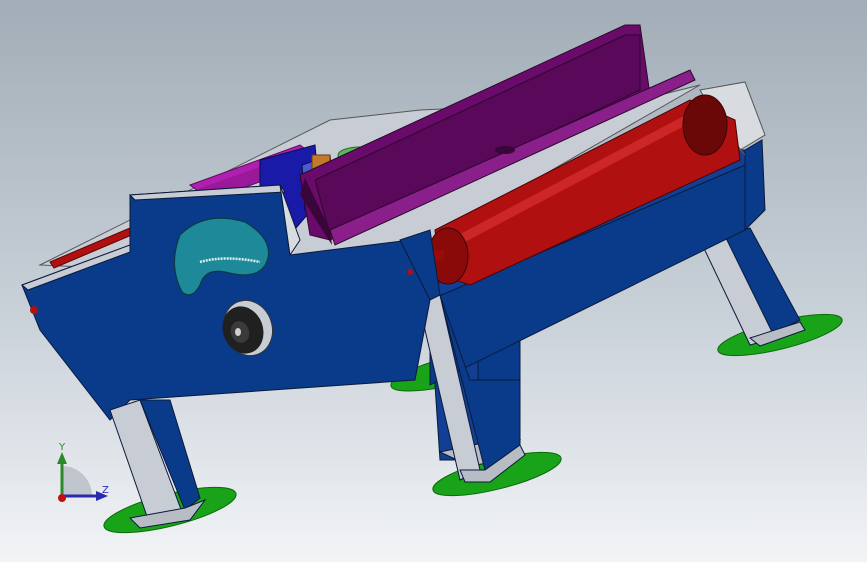  What do you see at coordinates (105, 490) in the screenshot?
I see `axis-z-label: Z` at bounding box center [105, 490].